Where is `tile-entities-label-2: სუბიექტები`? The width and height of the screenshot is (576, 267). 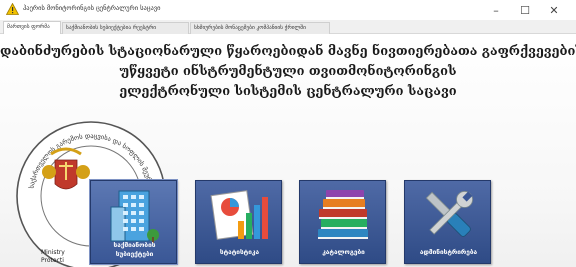 tile-entities-label-2: სუბიექტები is located at coordinates (134, 254).